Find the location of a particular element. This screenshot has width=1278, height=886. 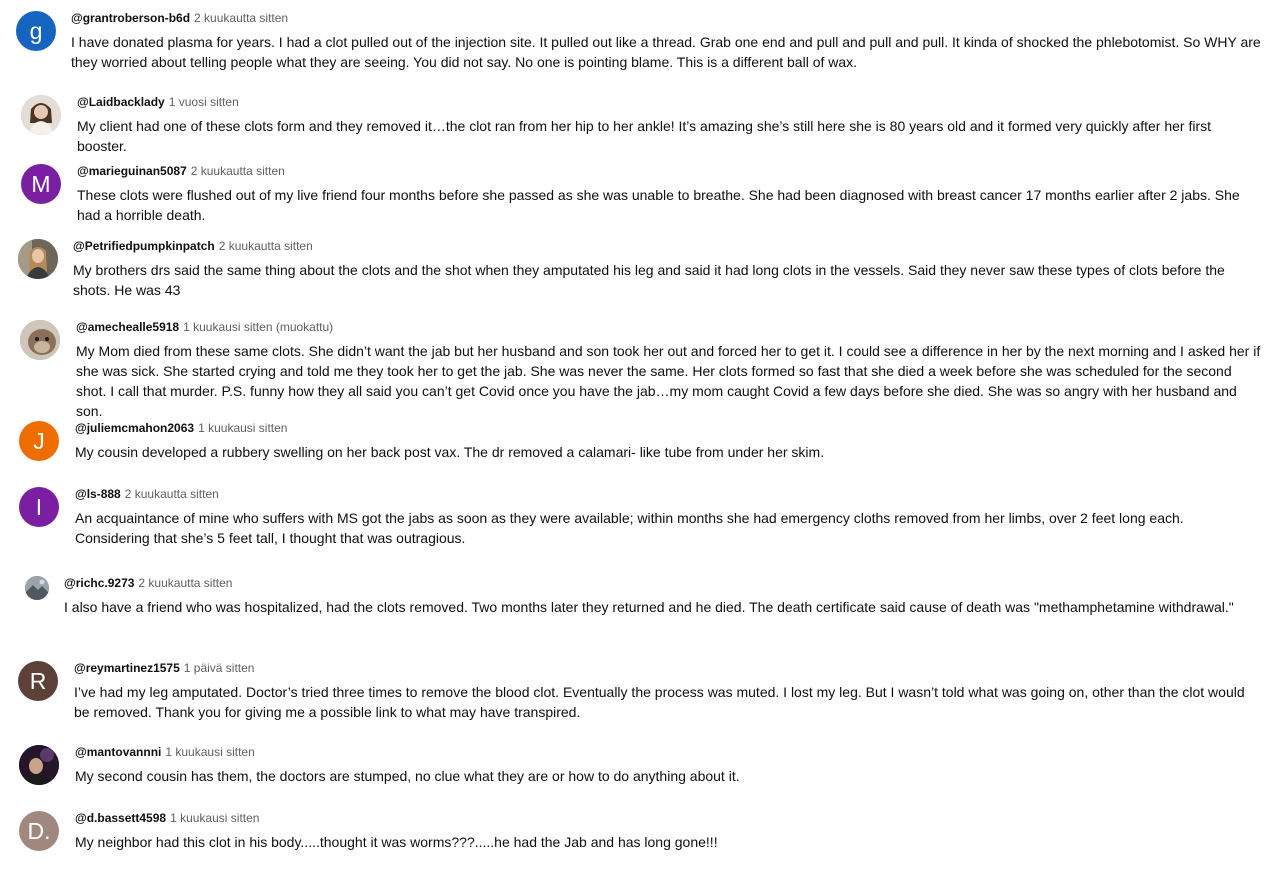

avatar-letter: J is located at coordinates (39, 440).